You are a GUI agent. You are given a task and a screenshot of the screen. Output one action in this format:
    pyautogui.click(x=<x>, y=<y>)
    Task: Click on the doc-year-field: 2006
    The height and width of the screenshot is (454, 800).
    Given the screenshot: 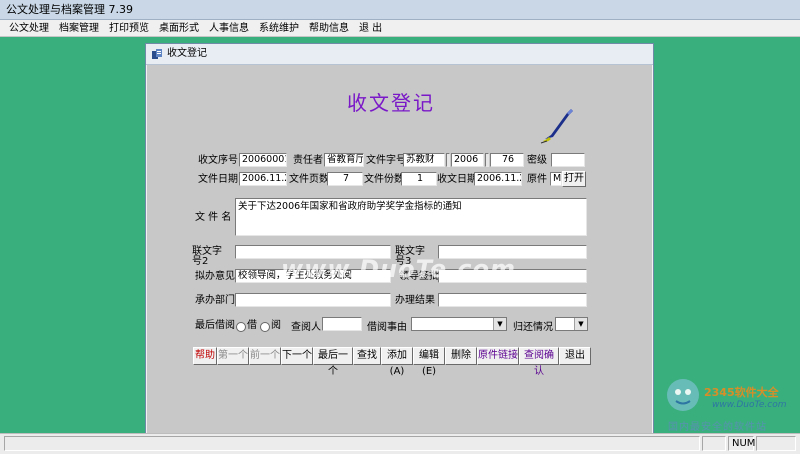 What is the action you would take?
    pyautogui.click(x=467, y=160)
    